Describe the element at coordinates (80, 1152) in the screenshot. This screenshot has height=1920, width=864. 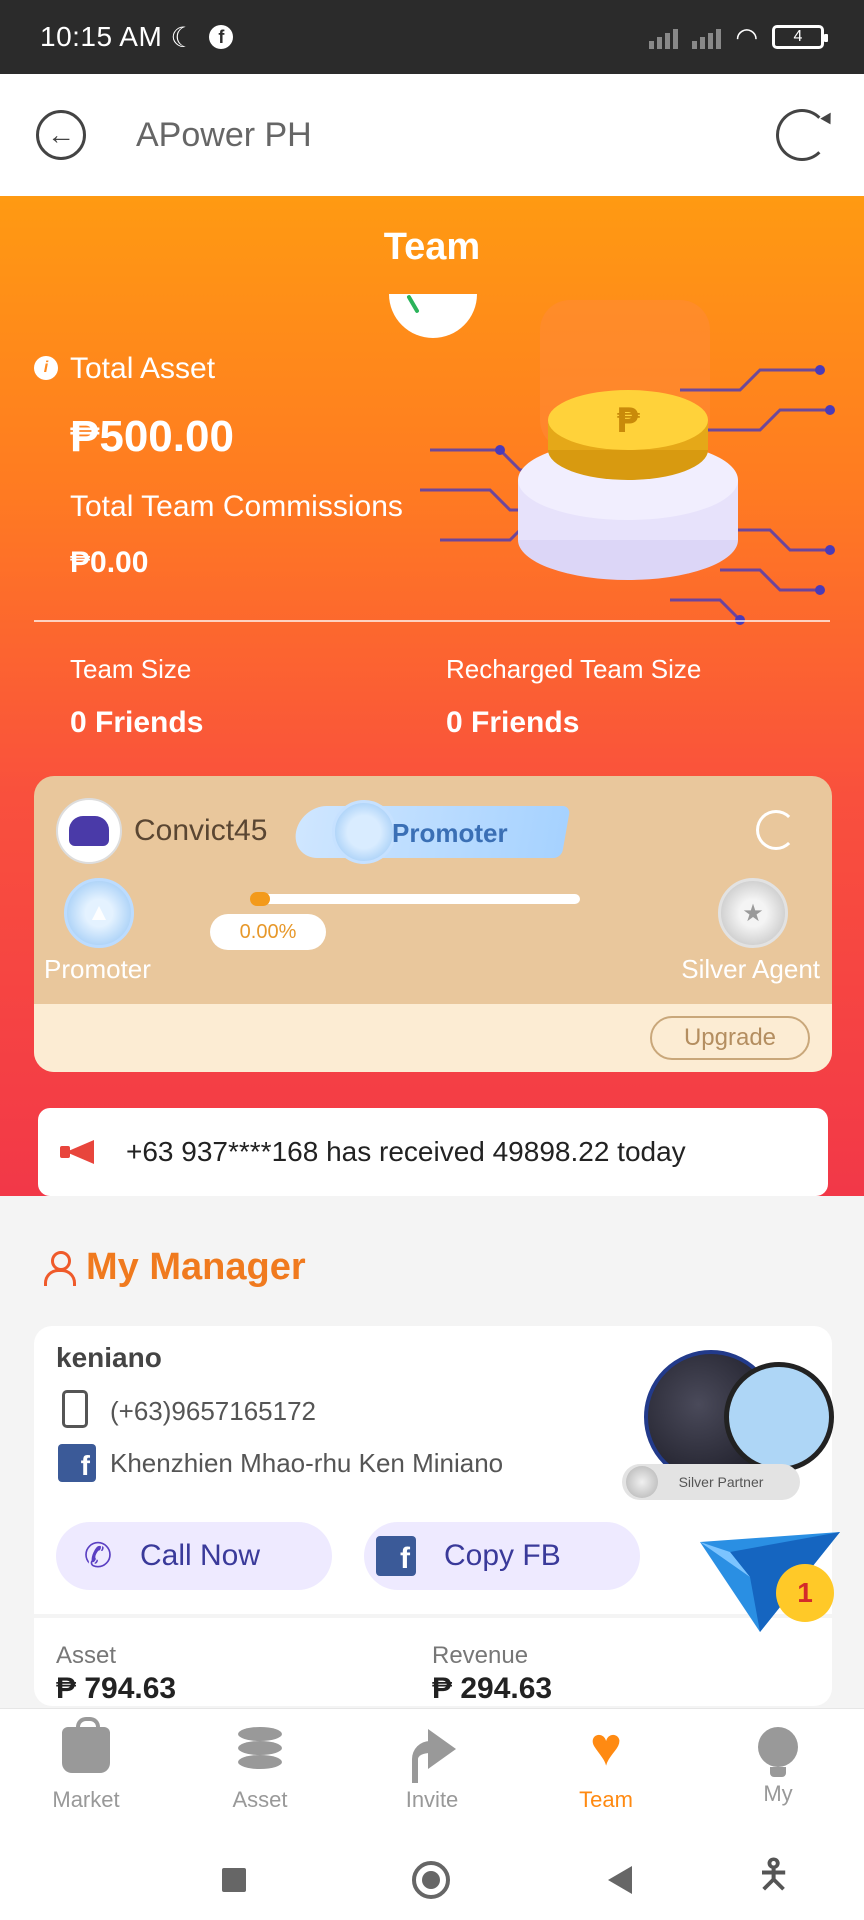
I see `megaphone-icon` at that location.